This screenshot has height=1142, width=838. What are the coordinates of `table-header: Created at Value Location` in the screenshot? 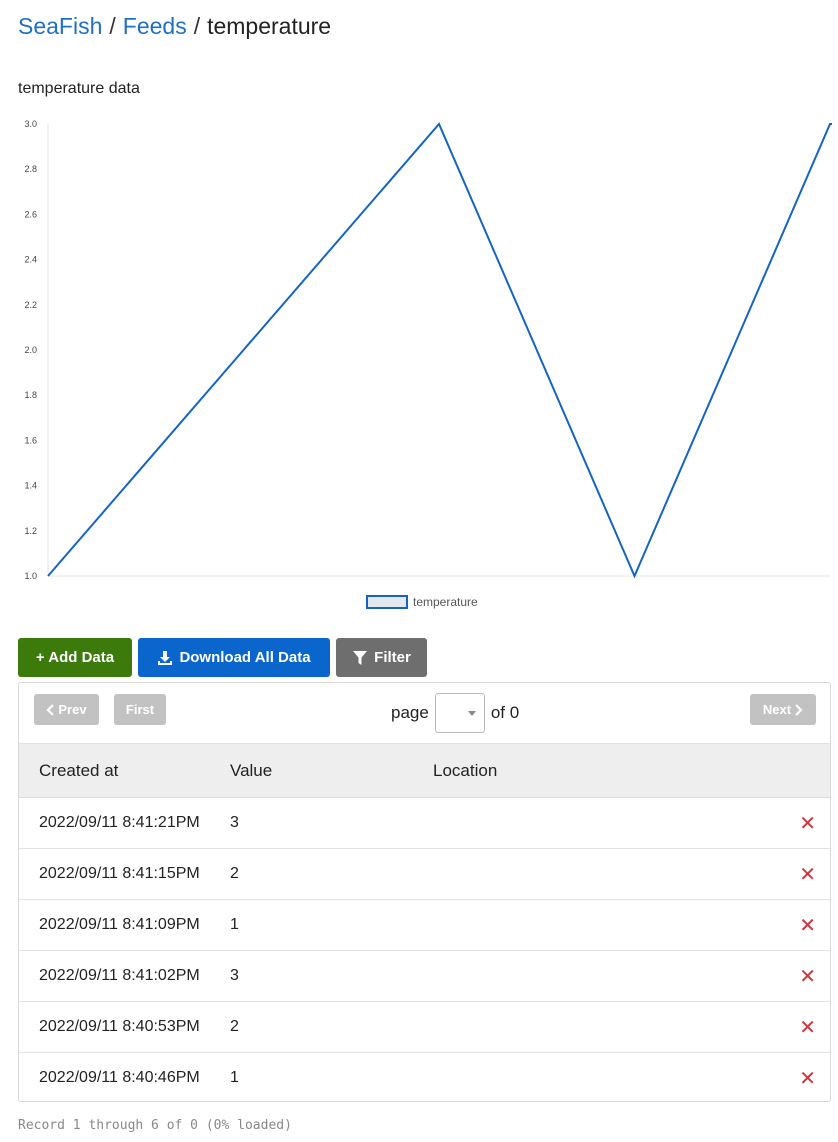 It's located at (424, 771).